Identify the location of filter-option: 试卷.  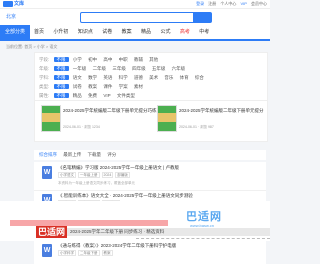
(77, 86).